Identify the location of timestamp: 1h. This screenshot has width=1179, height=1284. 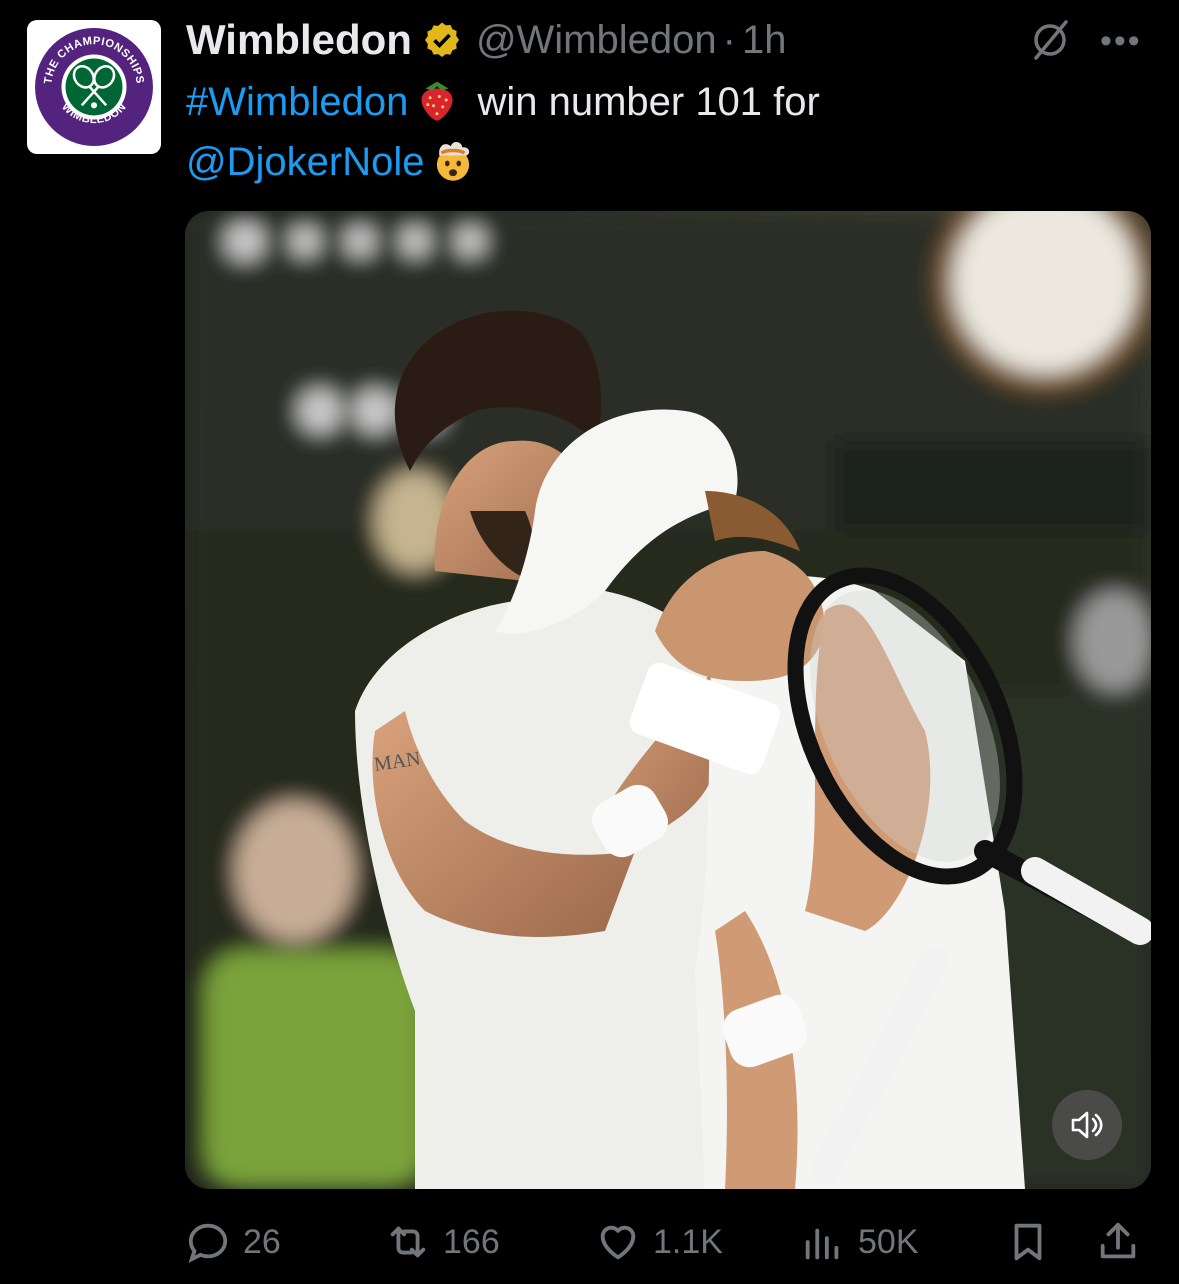
(764, 40).